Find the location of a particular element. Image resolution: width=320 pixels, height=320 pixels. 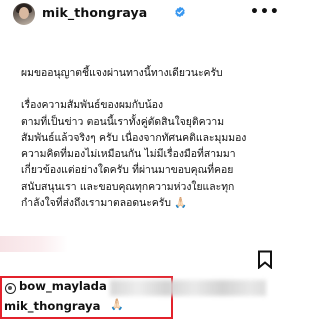

comment-username: bow_maylada is located at coordinates (63, 286).